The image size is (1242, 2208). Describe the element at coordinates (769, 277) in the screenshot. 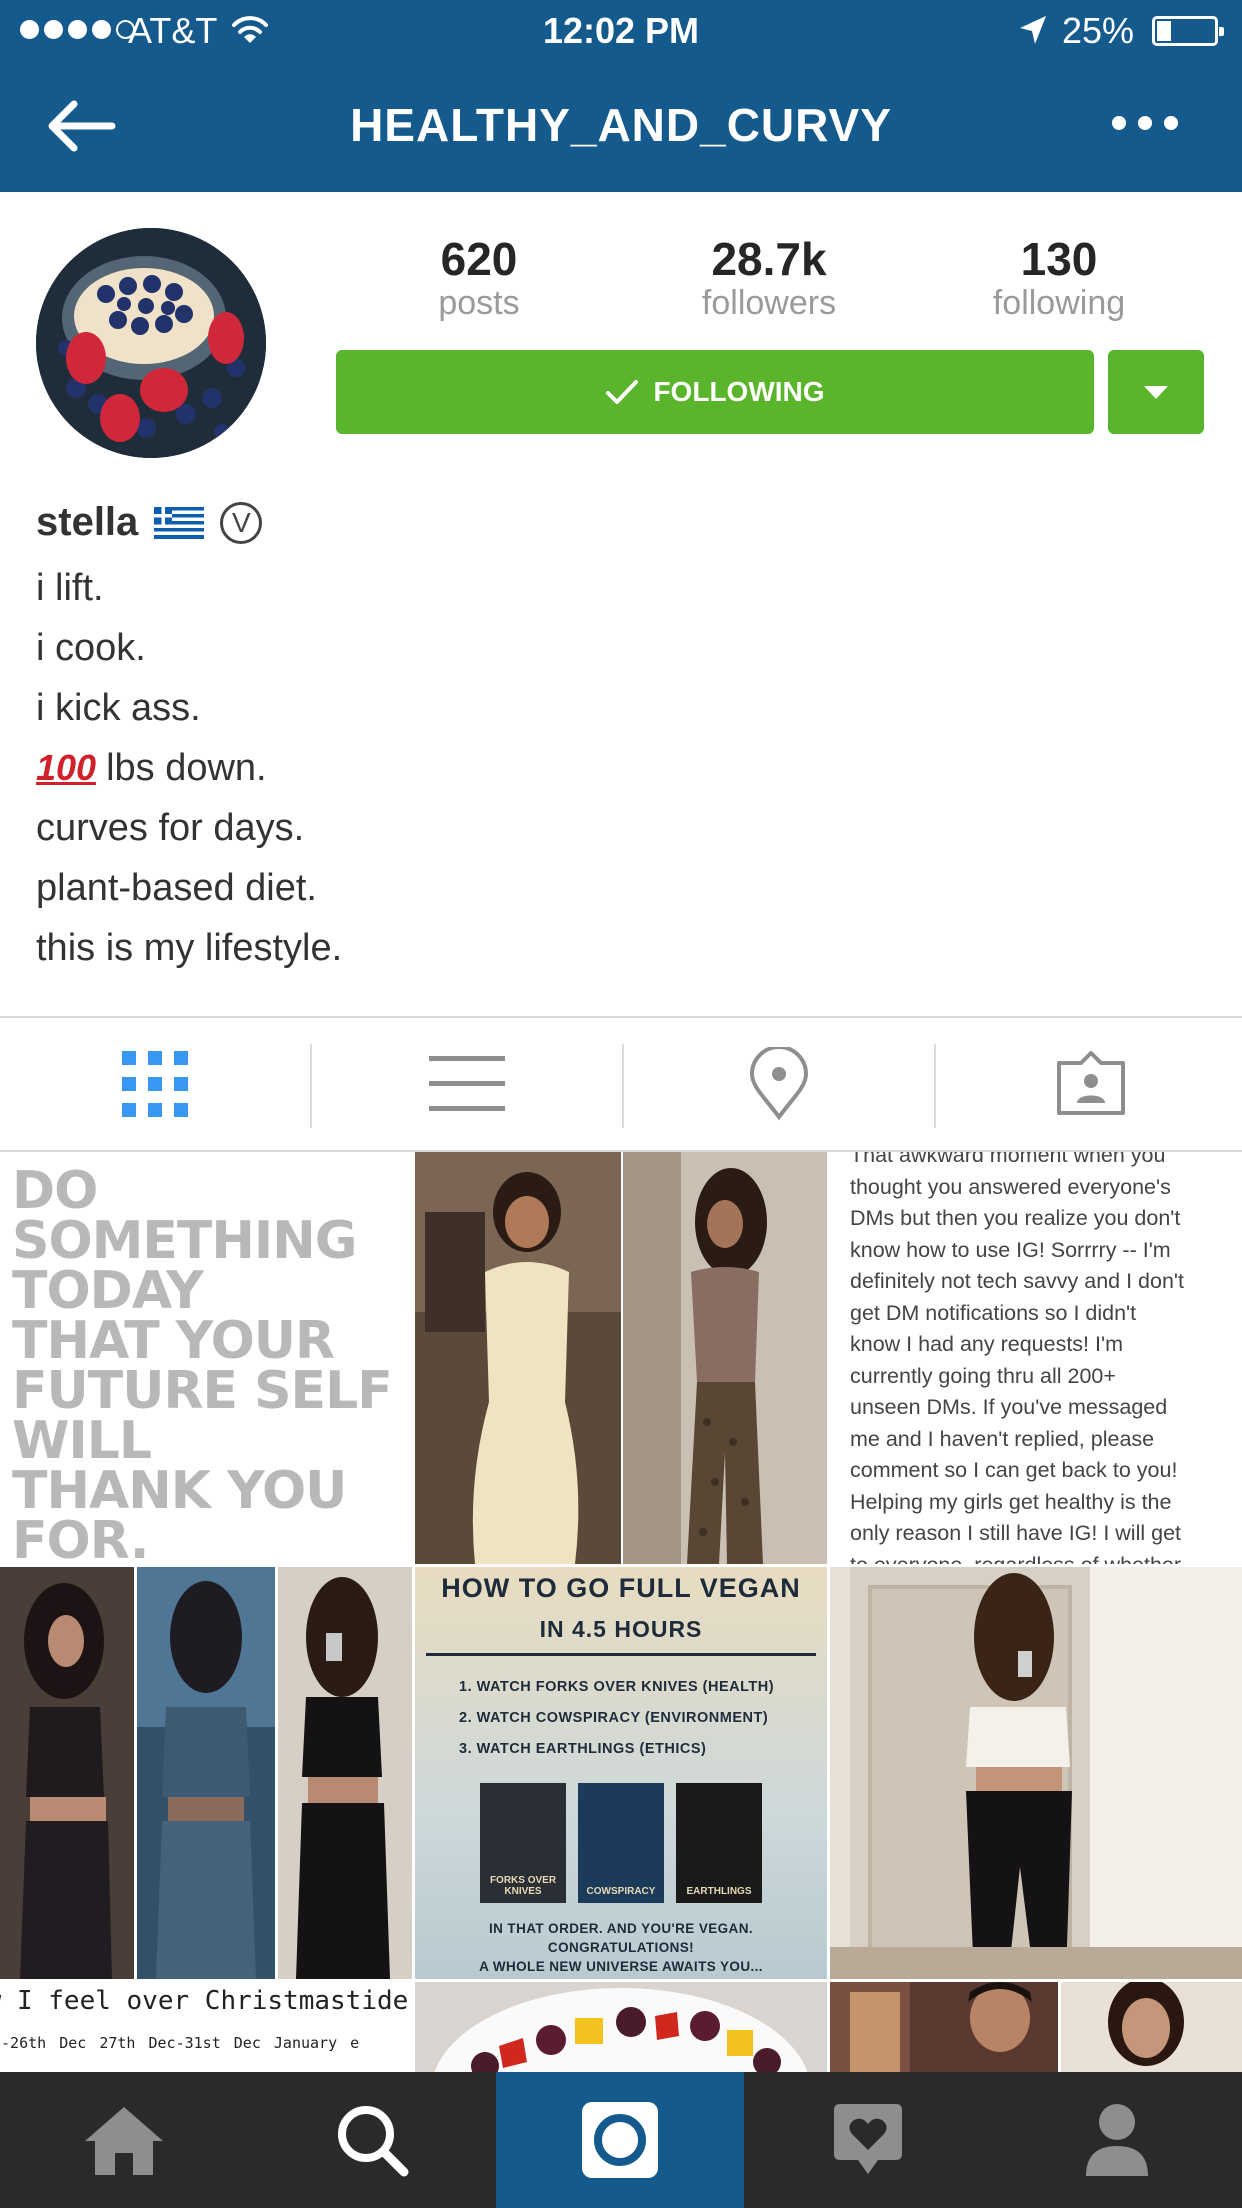

I see `followers-stat: 28.7k followers` at that location.